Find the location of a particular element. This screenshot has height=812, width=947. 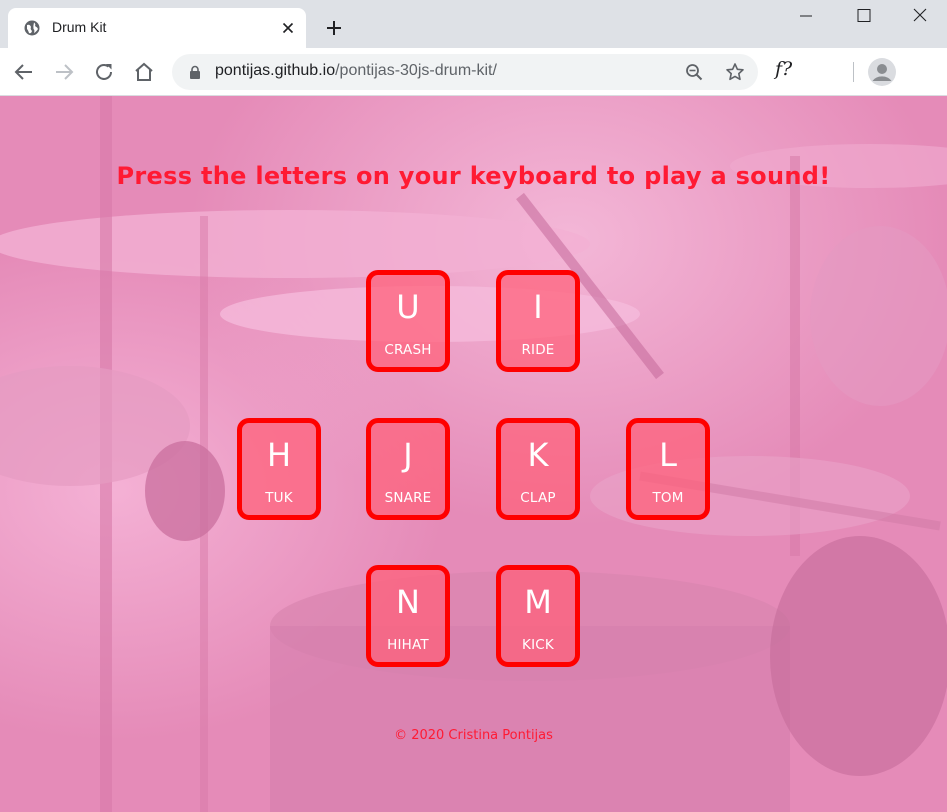

key-sound-label: RIDE is located at coordinates (538, 350).